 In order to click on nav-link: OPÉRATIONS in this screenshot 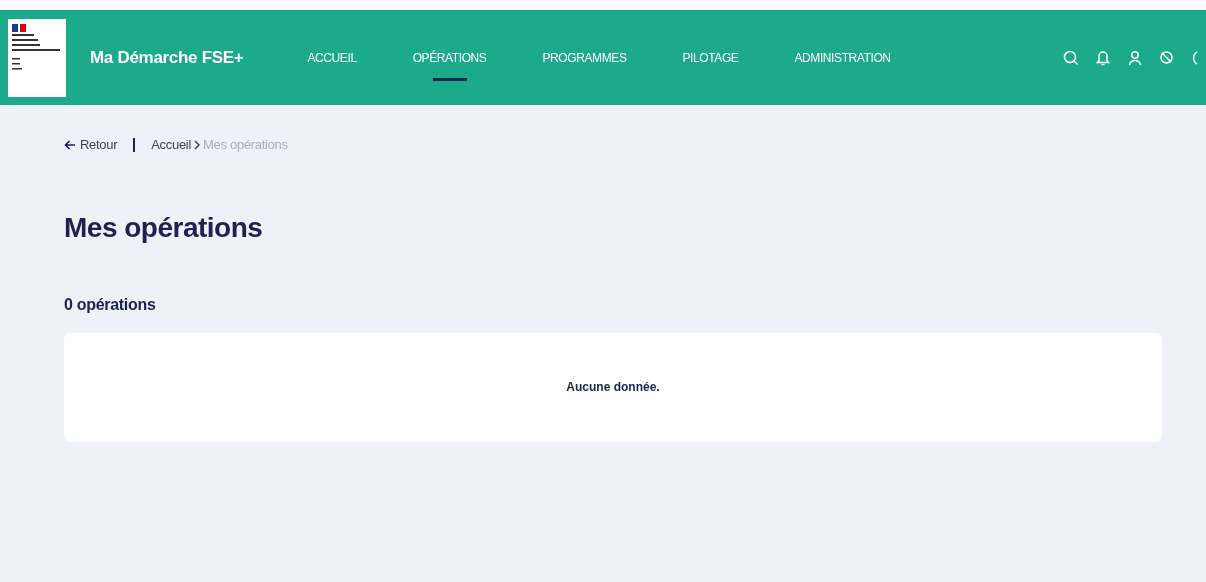, I will do `click(449, 57)`.